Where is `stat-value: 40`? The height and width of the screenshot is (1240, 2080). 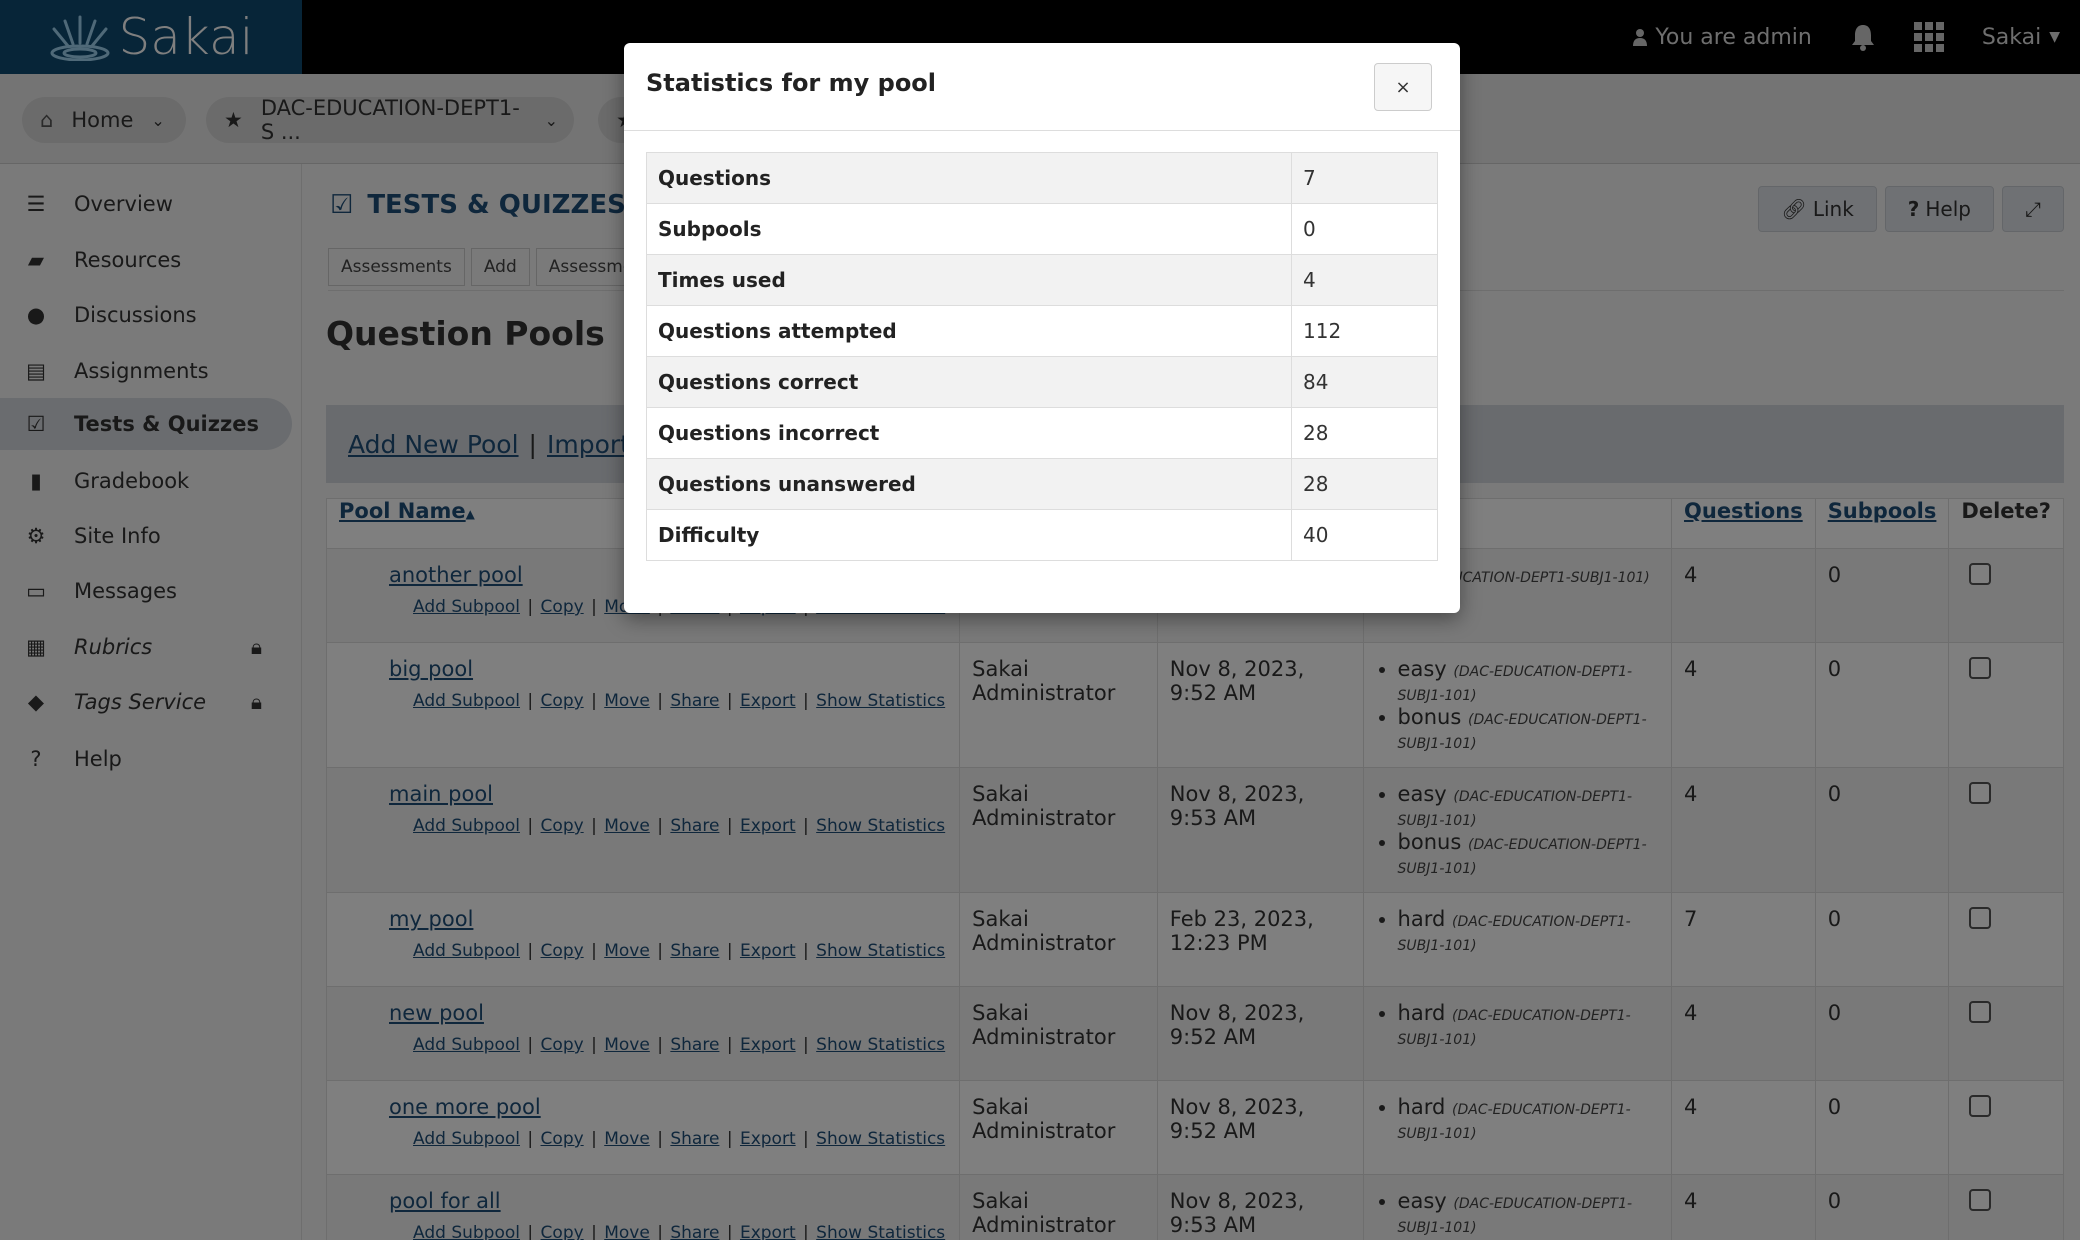 stat-value: 40 is located at coordinates (1364, 535).